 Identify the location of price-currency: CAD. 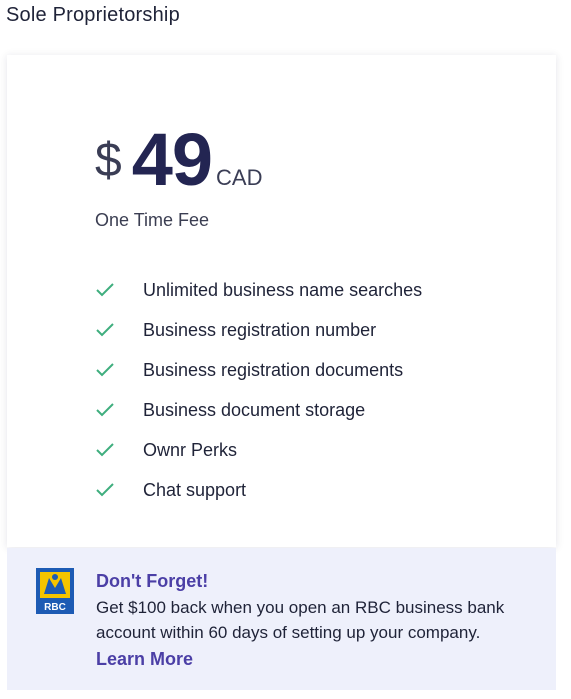
(239, 177).